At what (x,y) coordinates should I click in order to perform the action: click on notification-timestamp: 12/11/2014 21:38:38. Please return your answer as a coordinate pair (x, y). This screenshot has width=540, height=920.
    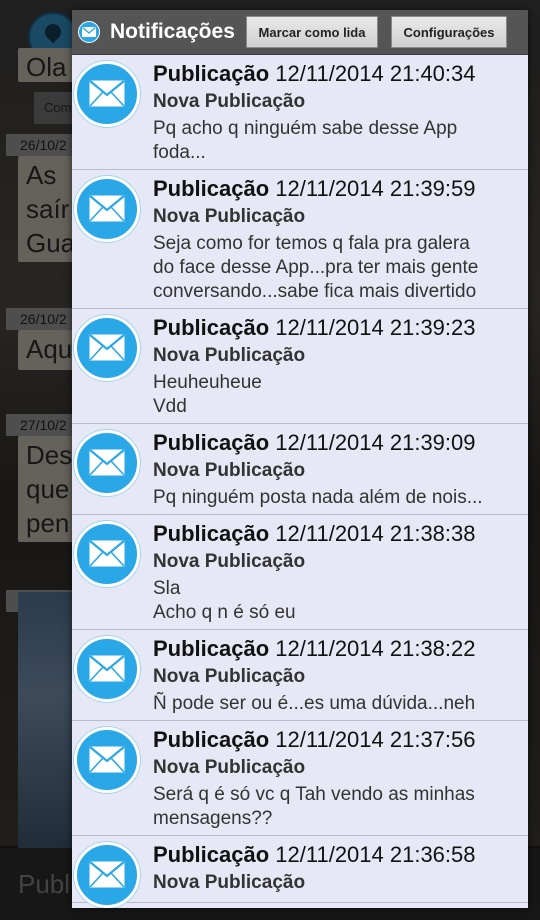
    Looking at the image, I should click on (375, 533).